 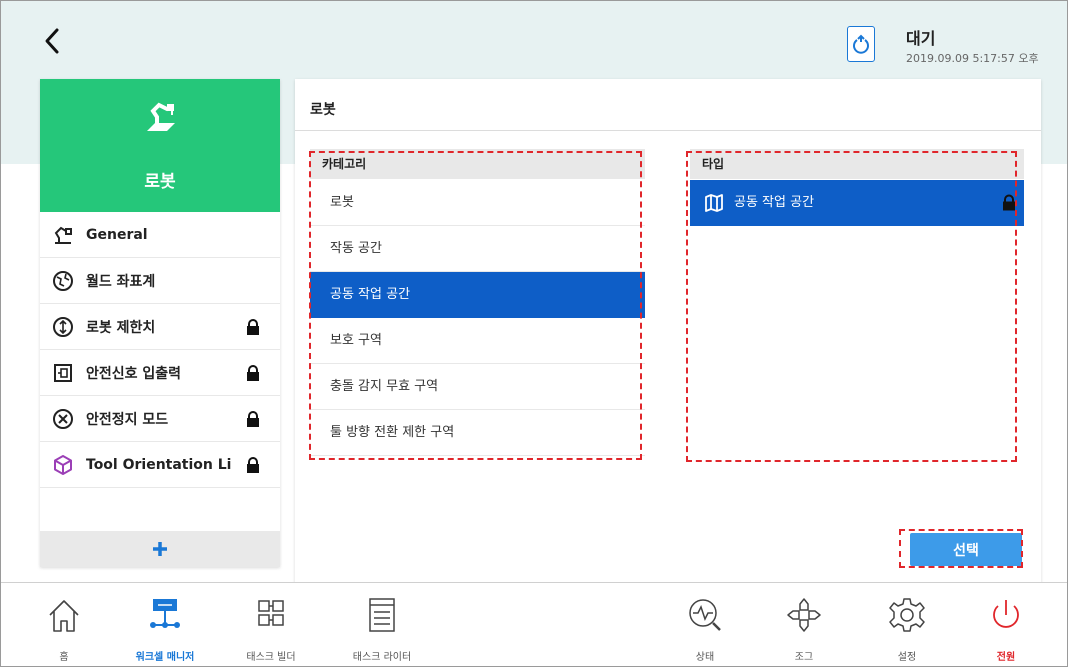 I want to click on sidebar-header: 로봇, so click(x=160, y=145).